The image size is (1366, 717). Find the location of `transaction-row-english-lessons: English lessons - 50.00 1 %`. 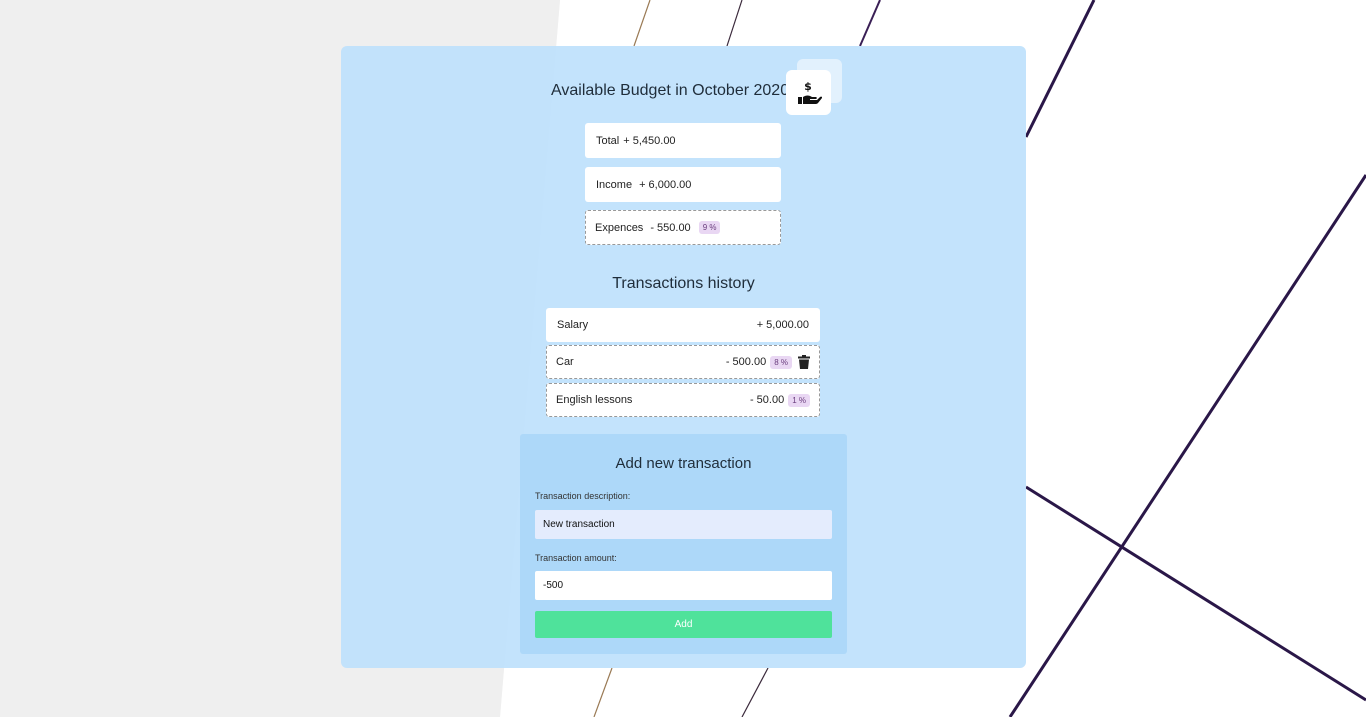

transaction-row-english-lessons: English lessons - 50.00 1 % is located at coordinates (683, 400).